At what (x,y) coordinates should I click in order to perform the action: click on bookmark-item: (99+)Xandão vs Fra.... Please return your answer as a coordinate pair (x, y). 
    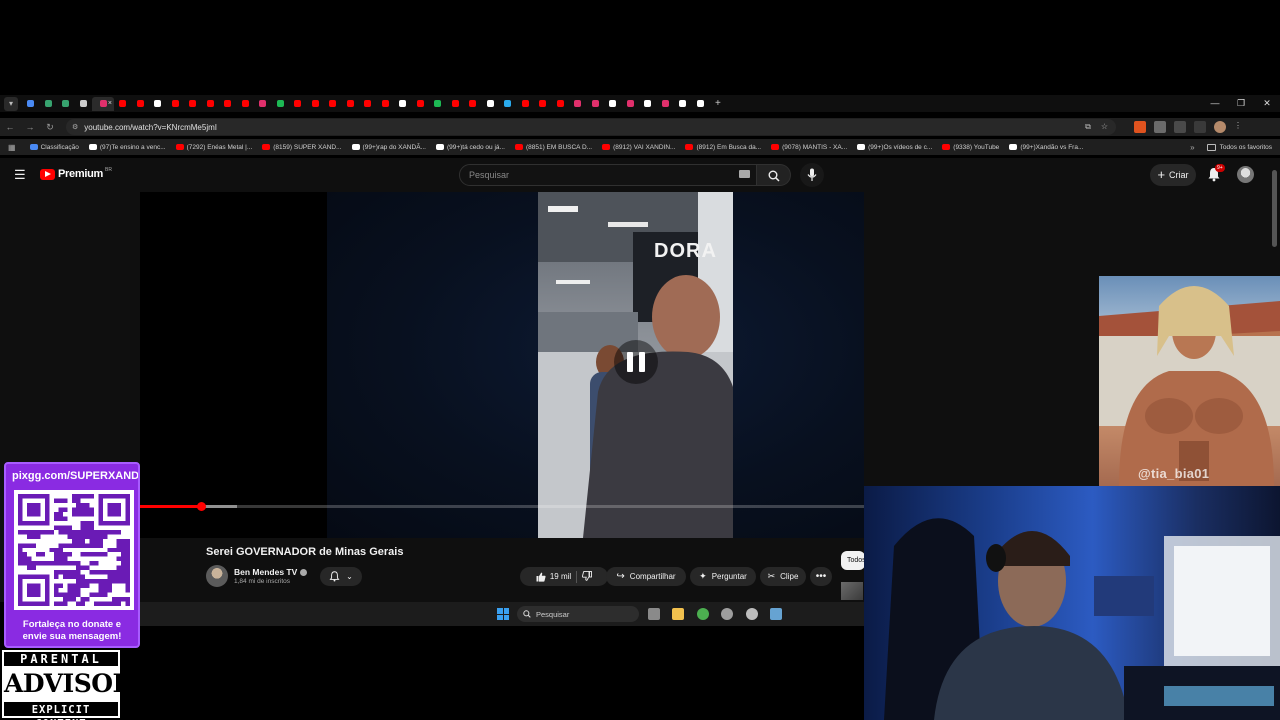
    Looking at the image, I should click on (1046, 147).